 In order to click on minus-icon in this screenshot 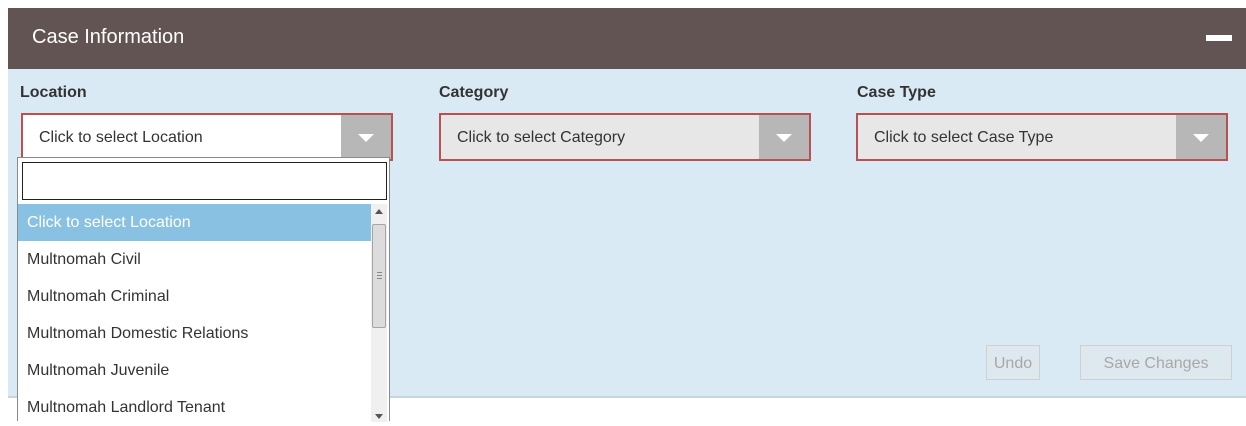, I will do `click(1219, 38)`.